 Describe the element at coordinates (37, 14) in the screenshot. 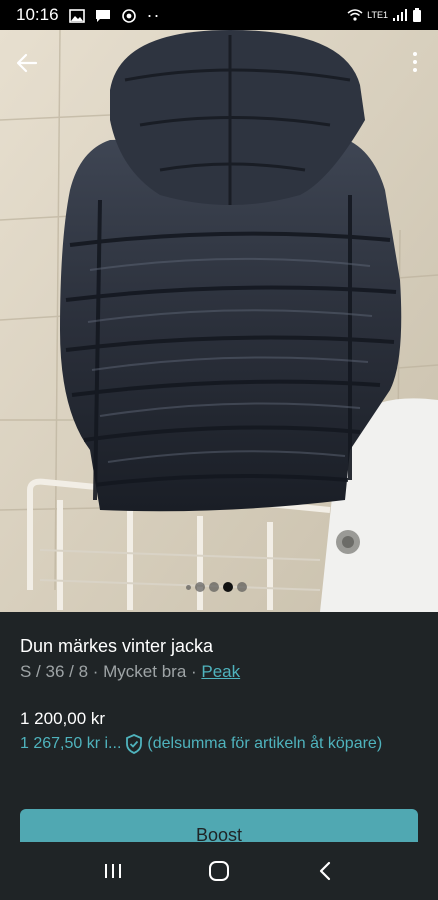

I see `status-time: 10:16` at that location.